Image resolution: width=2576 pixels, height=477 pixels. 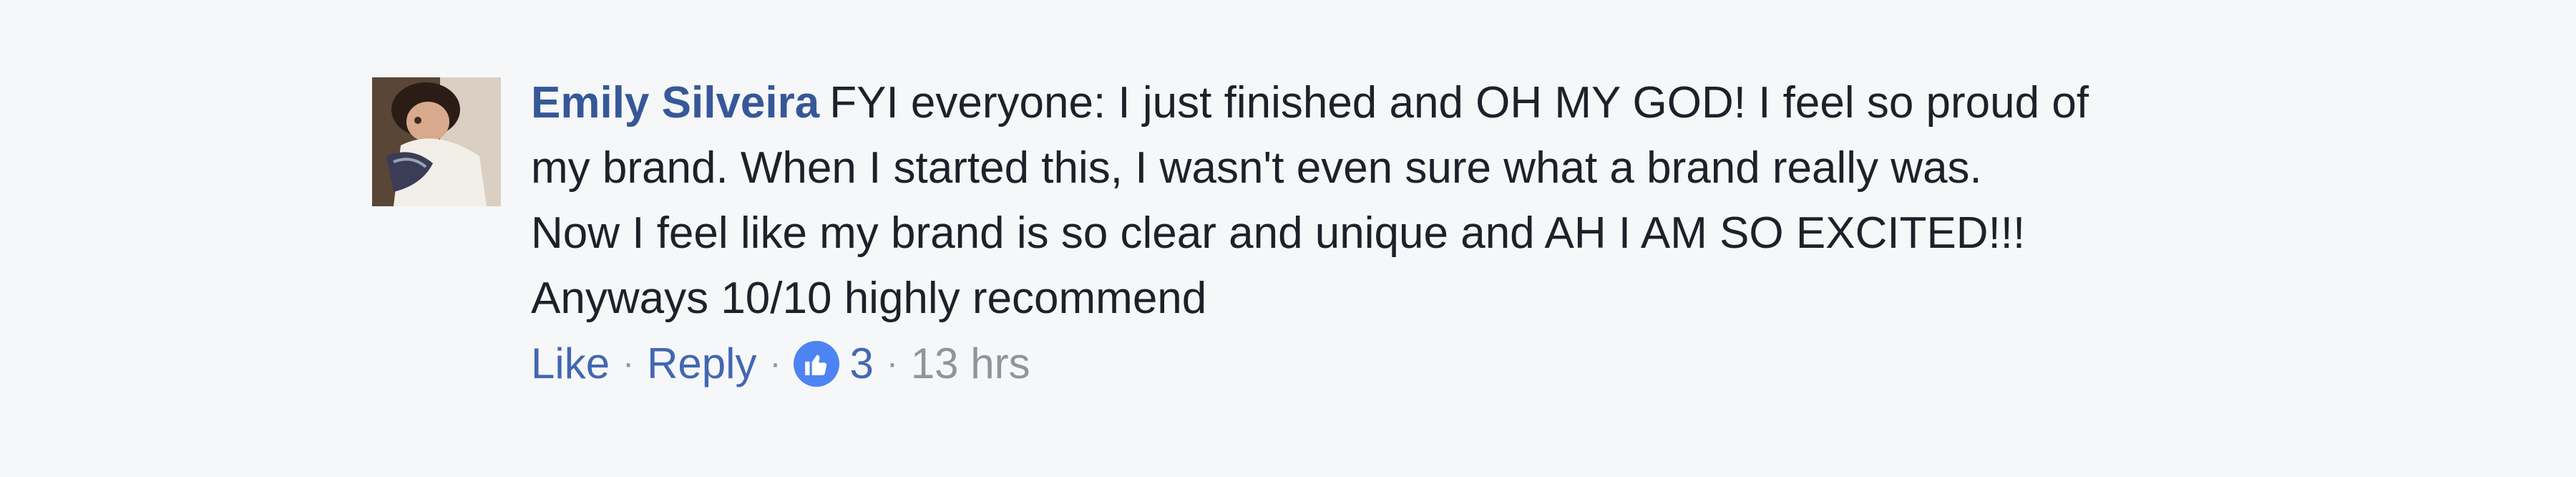 What do you see at coordinates (869, 298) in the screenshot?
I see `comment-line-4: Anyways 10/10 highly recommend` at bounding box center [869, 298].